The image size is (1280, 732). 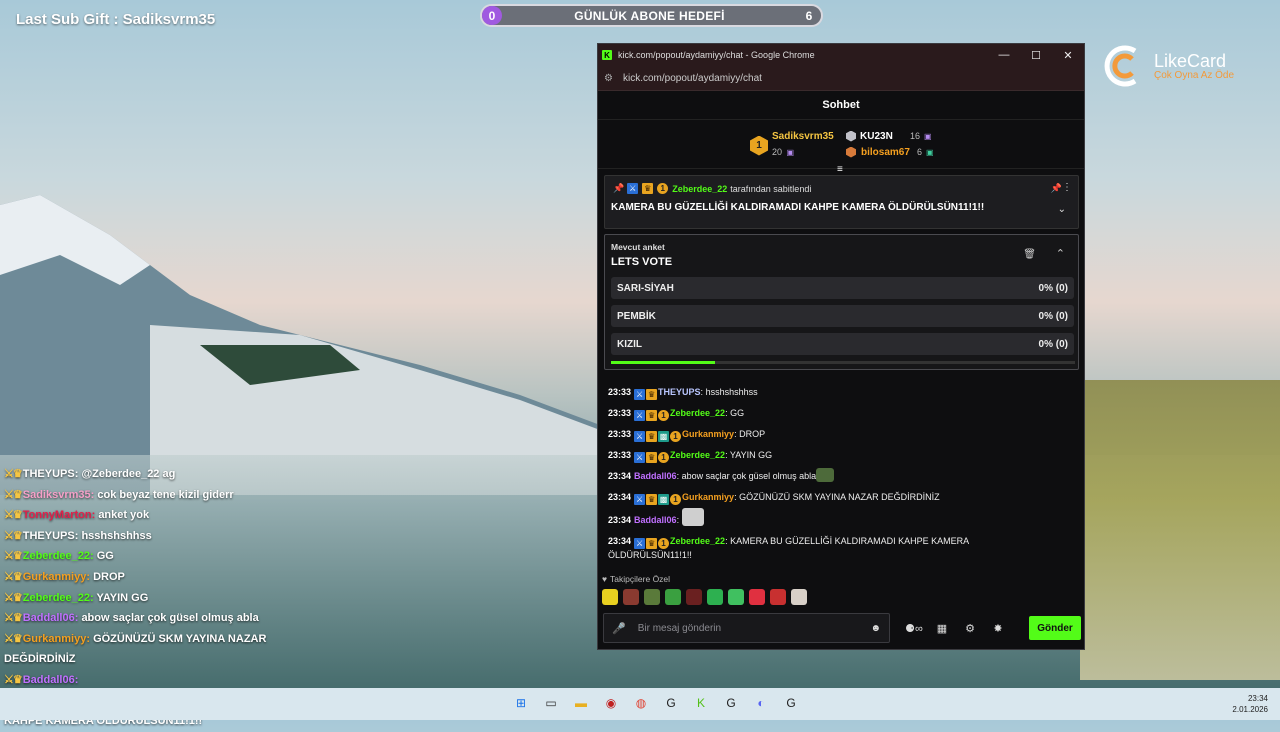 I want to click on windows-start-icon: ⊞, so click(x=521, y=703).